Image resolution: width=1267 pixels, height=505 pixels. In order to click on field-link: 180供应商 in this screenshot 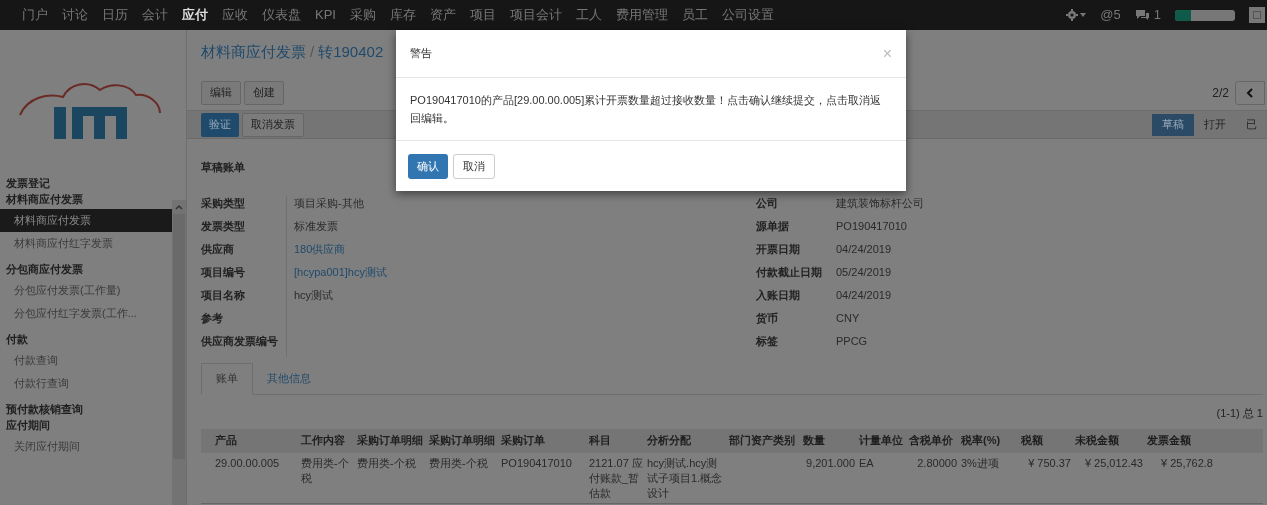, I will do `click(340, 253)`.